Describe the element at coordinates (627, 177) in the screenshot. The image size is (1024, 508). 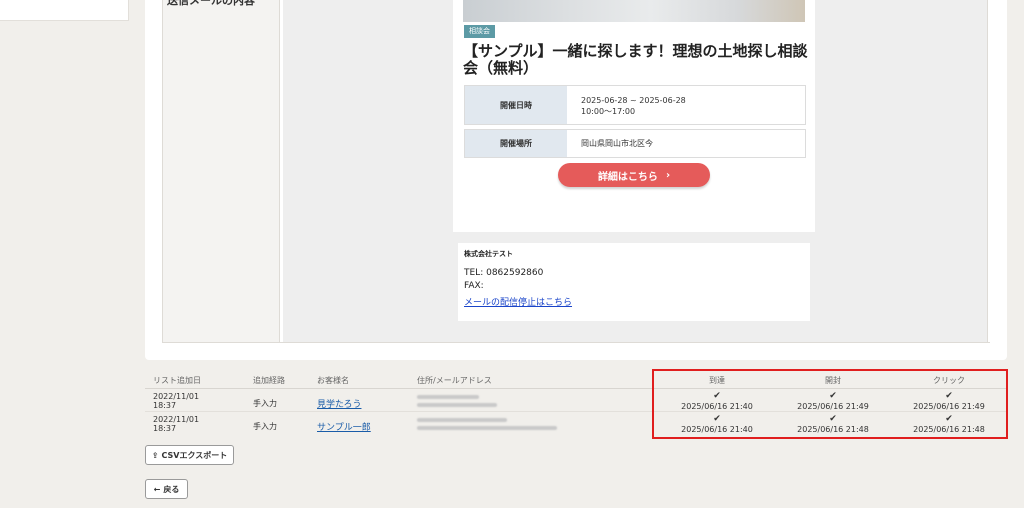
I see `detail-button-label: 詳細はこちら` at that location.